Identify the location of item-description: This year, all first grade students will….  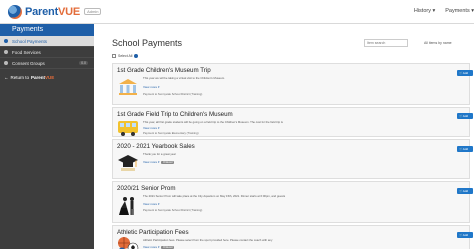
(213, 122).